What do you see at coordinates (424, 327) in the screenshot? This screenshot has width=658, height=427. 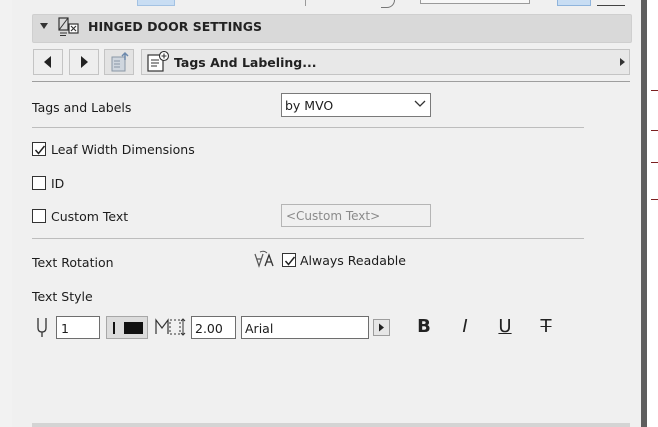 I see `bold-button: B` at bounding box center [424, 327].